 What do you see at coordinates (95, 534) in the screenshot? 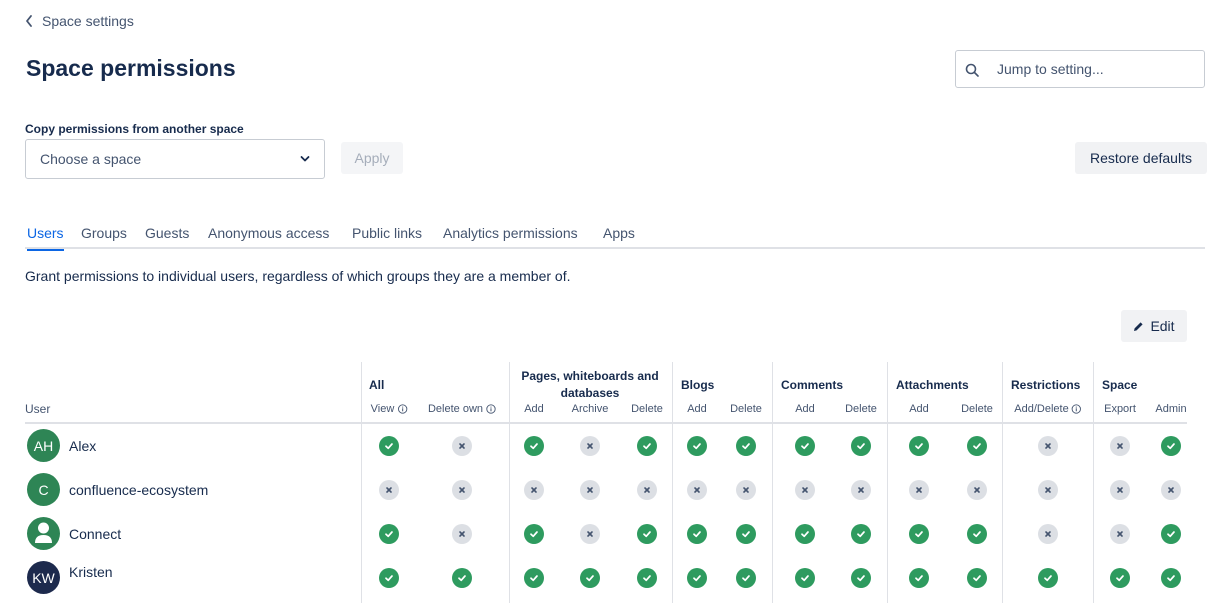
I see `user-name: Connect` at bounding box center [95, 534].